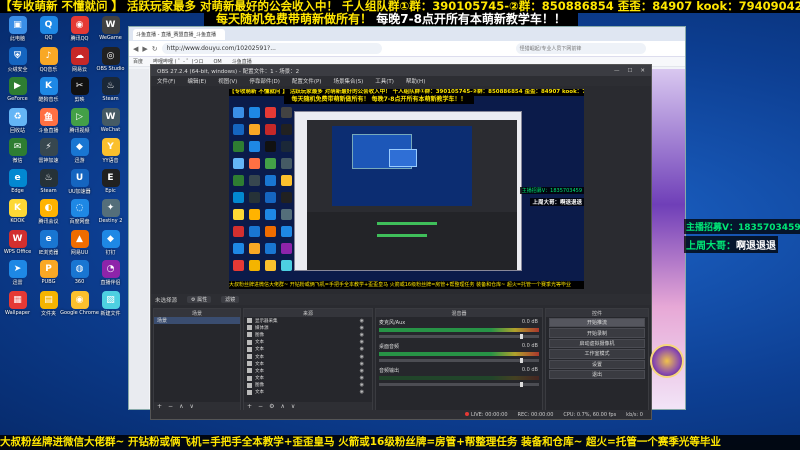 This screenshot has height=450, width=800. What do you see at coordinates (415, 81) in the screenshot?
I see `obs-menu-item: 帮助(H)` at bounding box center [415, 81].